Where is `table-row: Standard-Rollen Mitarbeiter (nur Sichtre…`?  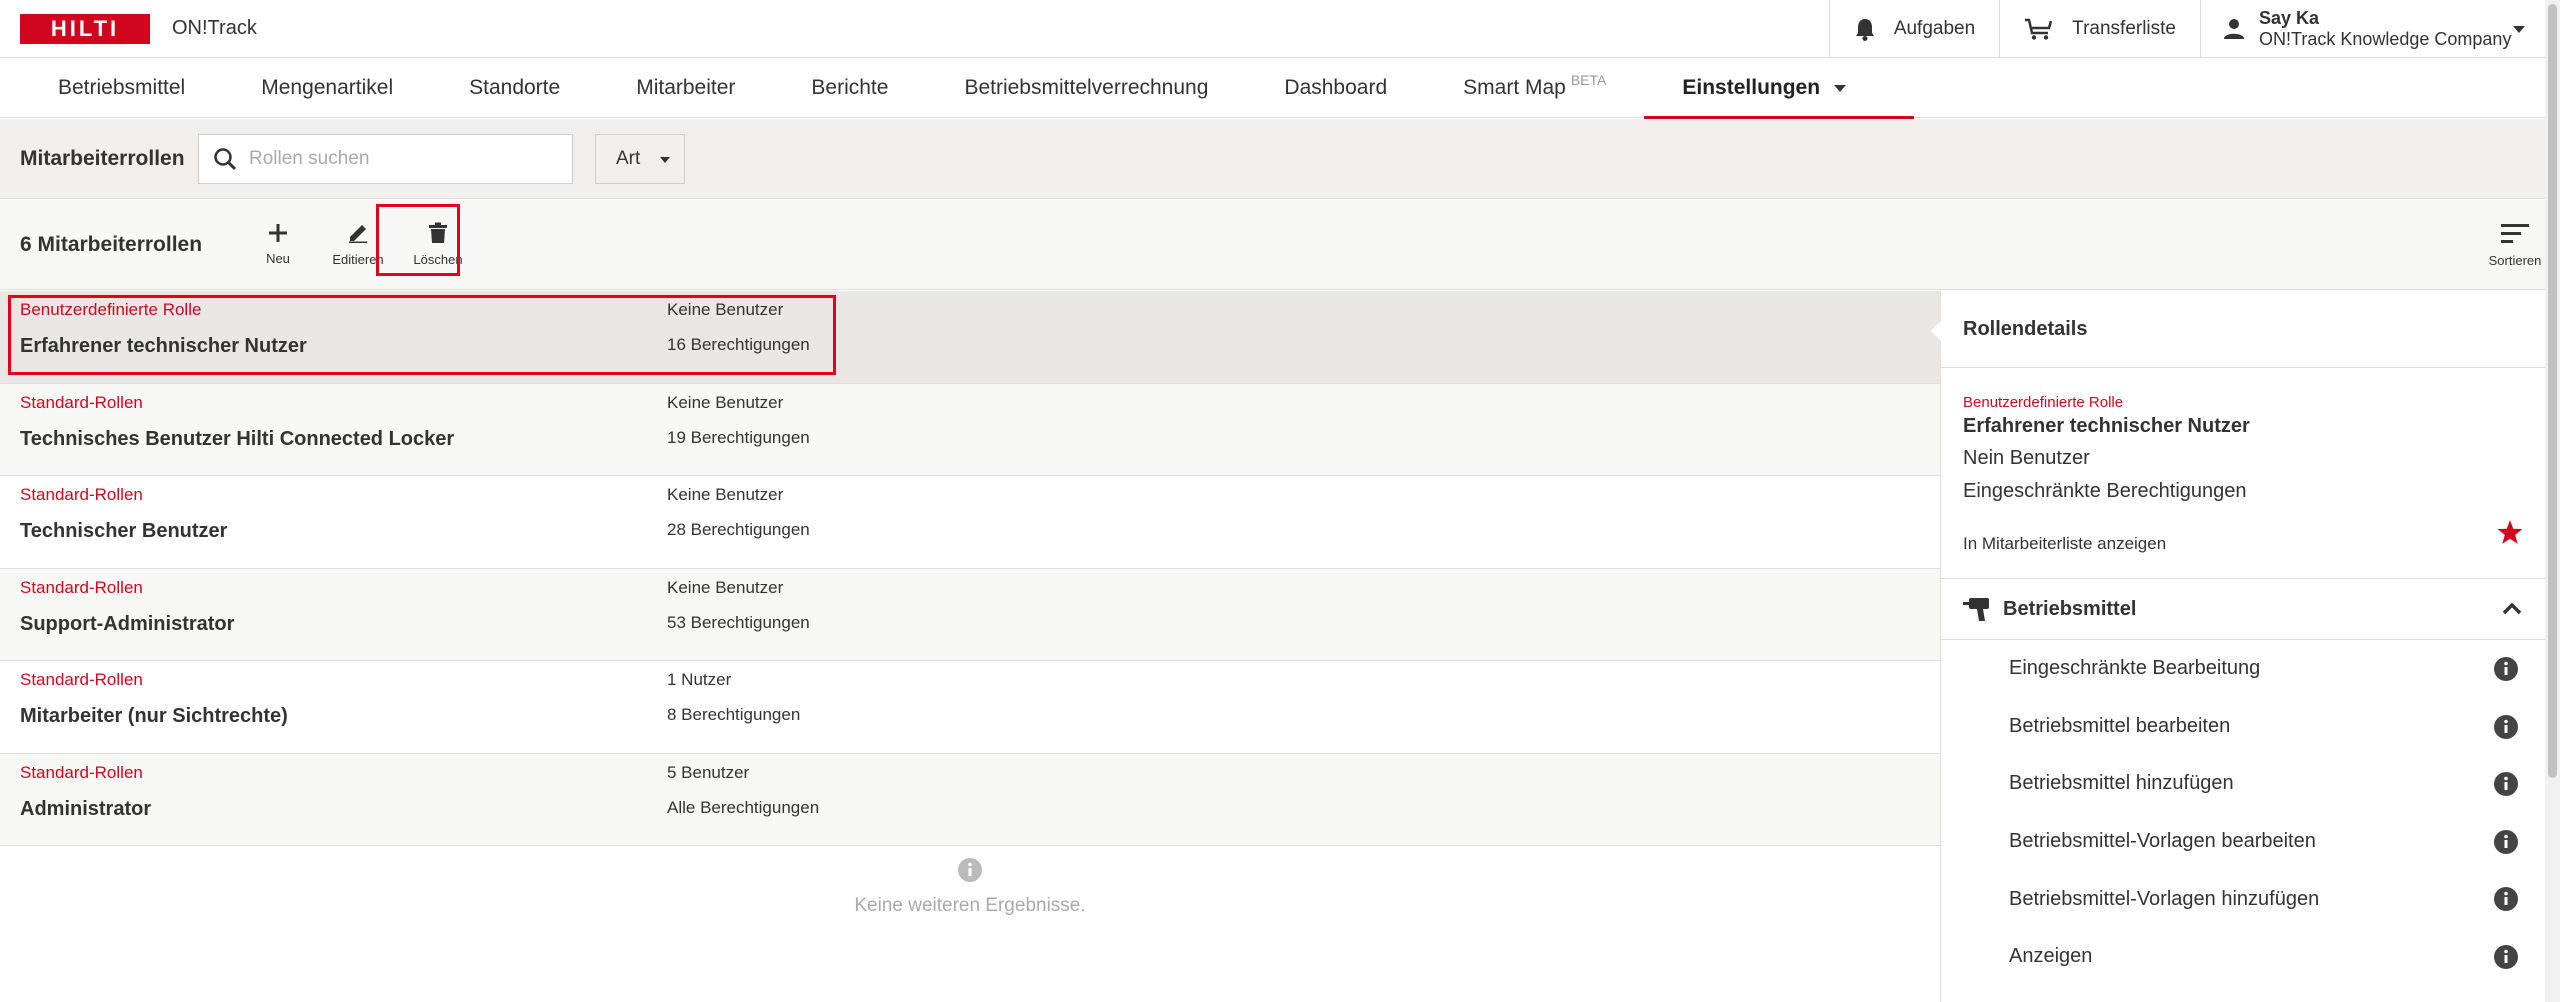
table-row: Standard-Rollen Mitarbeiter (nur Sichtre… is located at coordinates (970, 707).